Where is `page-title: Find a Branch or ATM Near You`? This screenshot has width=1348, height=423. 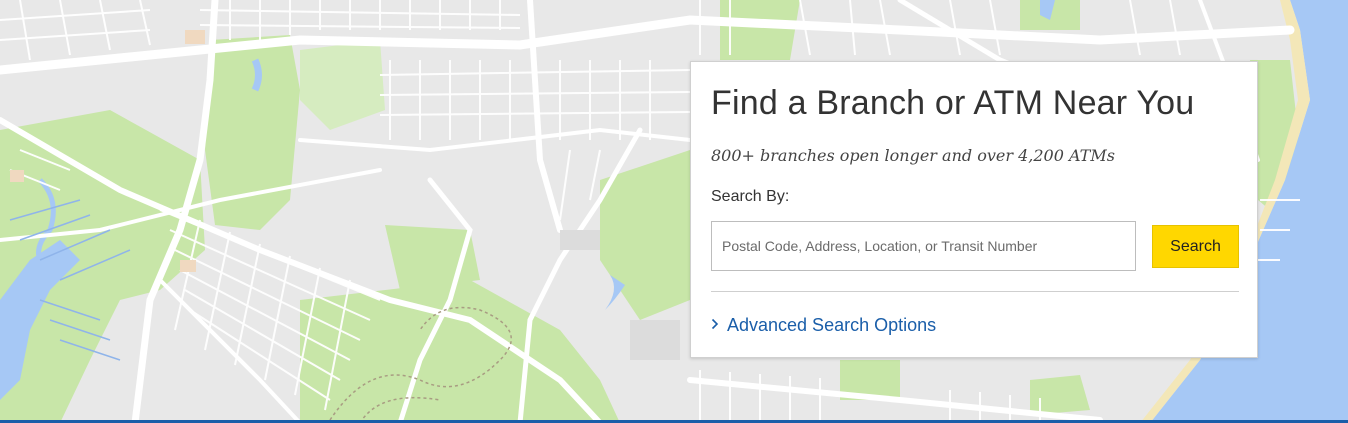 page-title: Find a Branch or ATM Near You is located at coordinates (953, 103).